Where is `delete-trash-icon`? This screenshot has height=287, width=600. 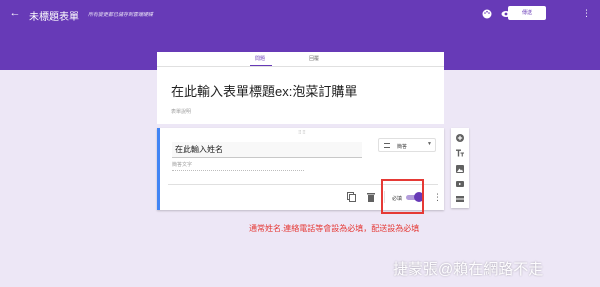
delete-trash-icon is located at coordinates (371, 197).